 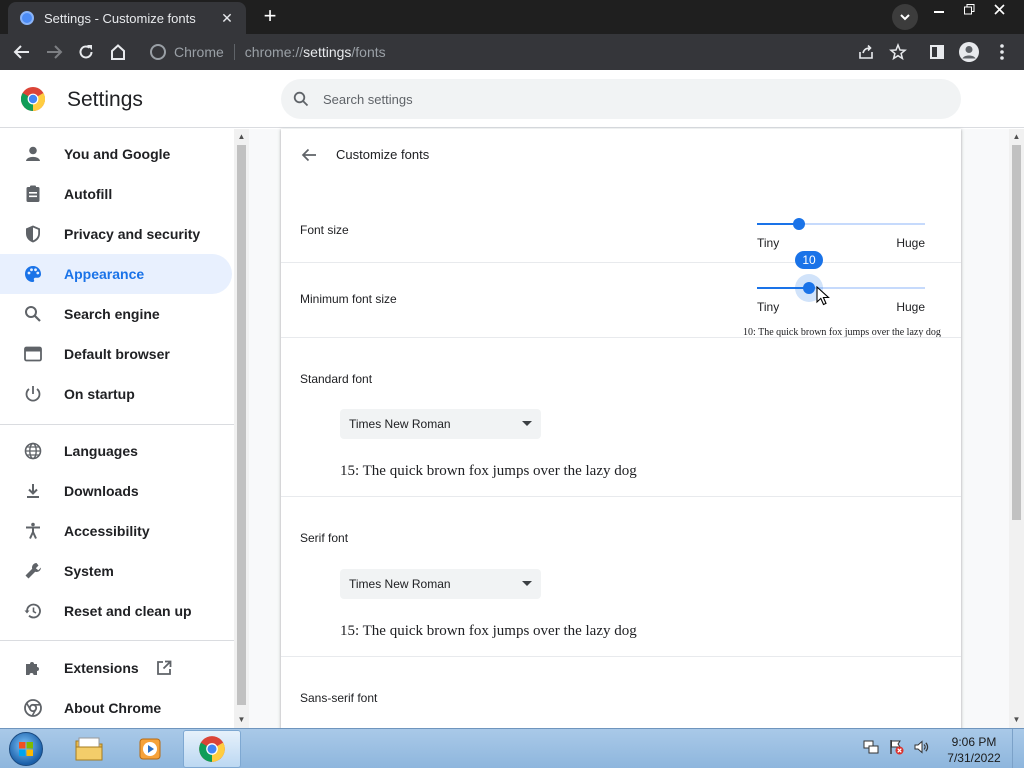 I want to click on sidebar-item-search-engine: Search engine, so click(x=116, y=314).